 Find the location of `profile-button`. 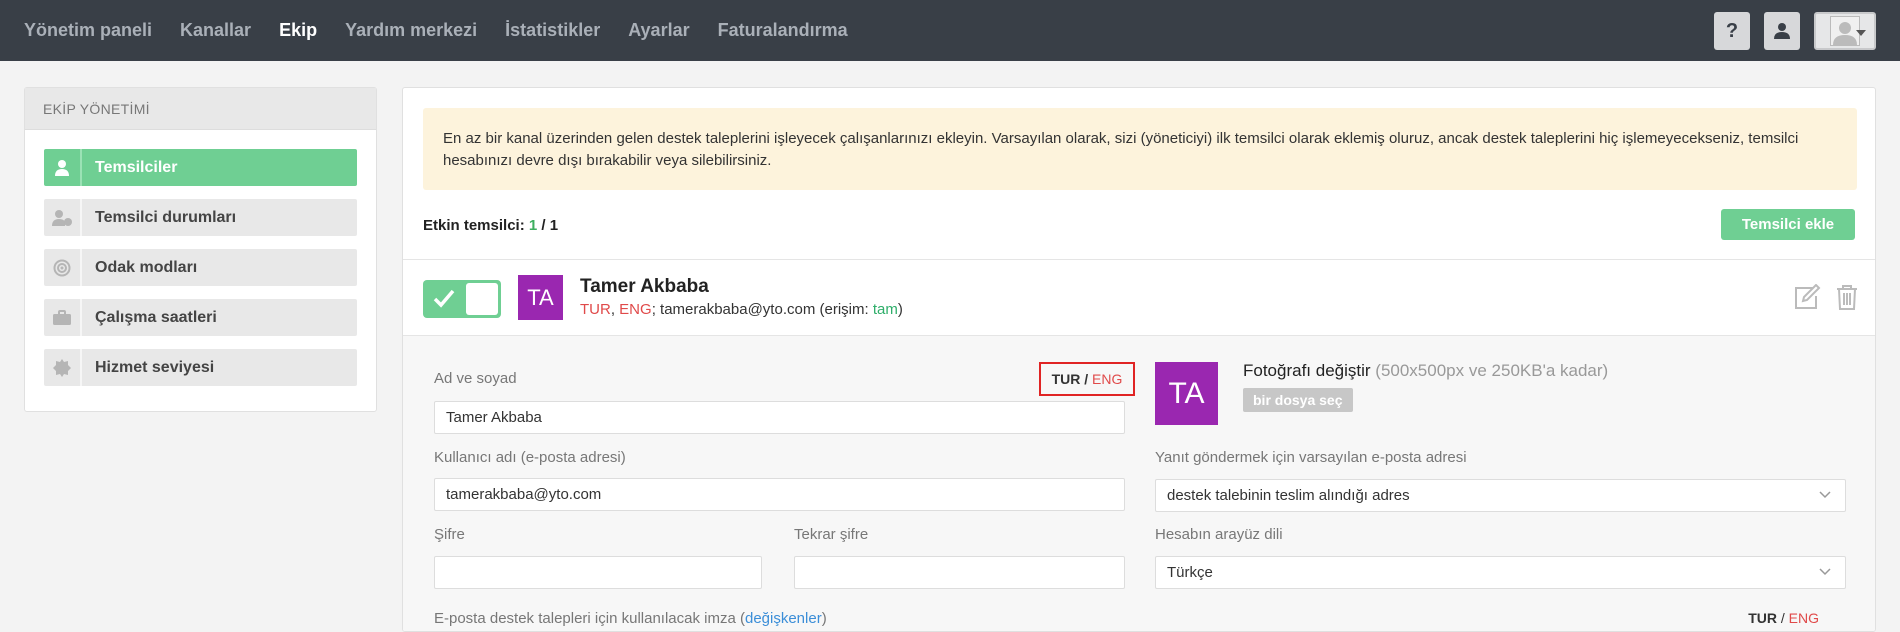

profile-button is located at coordinates (1782, 31).